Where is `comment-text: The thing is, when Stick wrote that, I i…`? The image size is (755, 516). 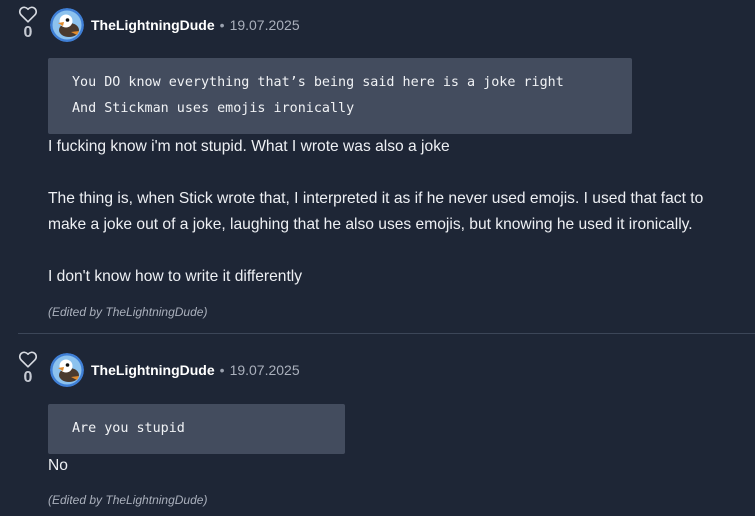
comment-text: The thing is, when Stick wrote that, I i… is located at coordinates (376, 198).